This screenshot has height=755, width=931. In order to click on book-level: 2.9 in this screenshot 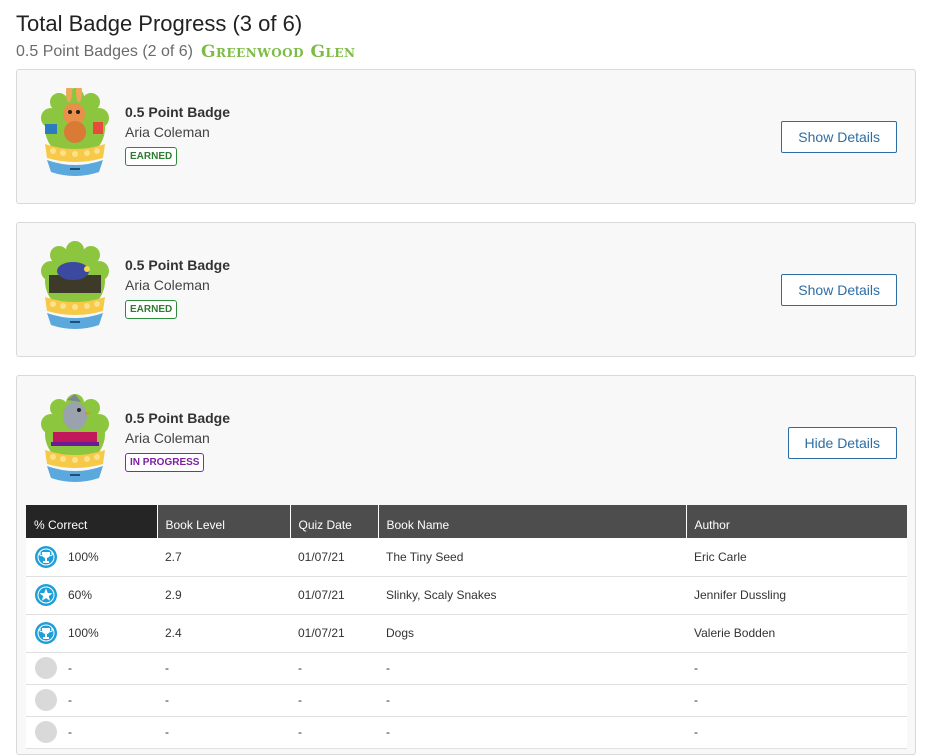, I will do `click(223, 595)`.